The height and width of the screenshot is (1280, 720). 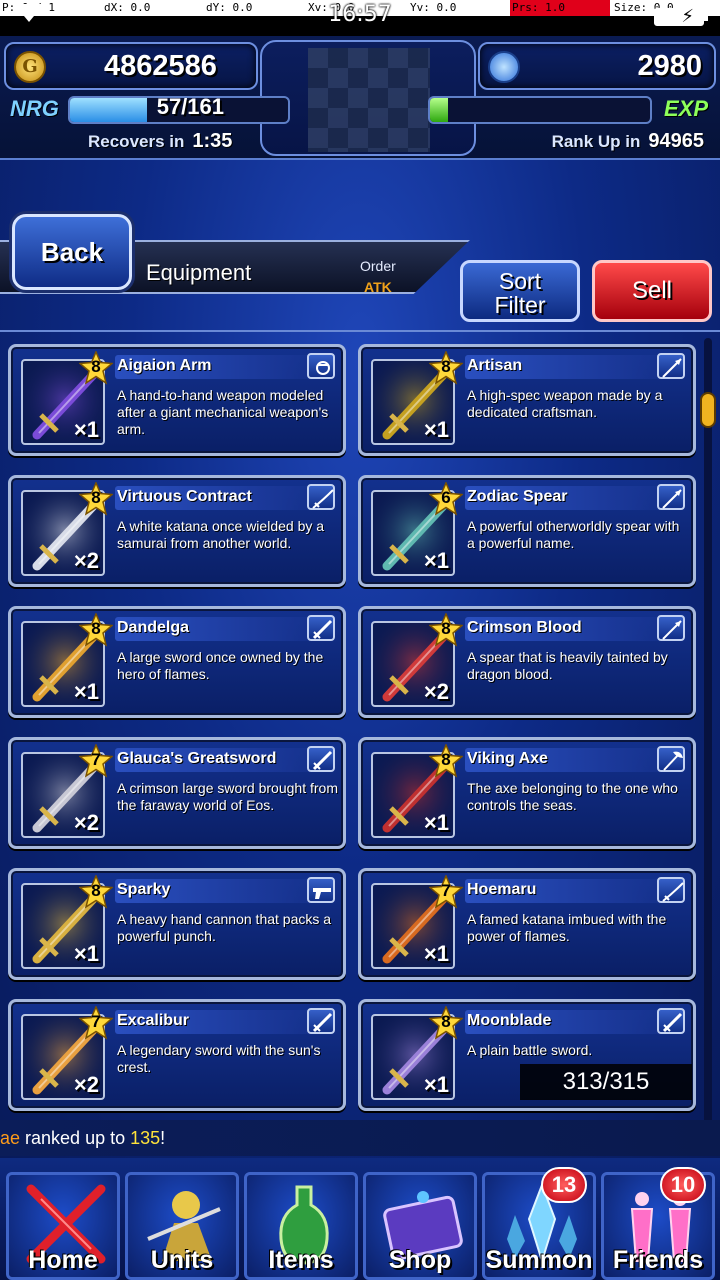 I want to click on sell-button: Sell, so click(x=652, y=291).